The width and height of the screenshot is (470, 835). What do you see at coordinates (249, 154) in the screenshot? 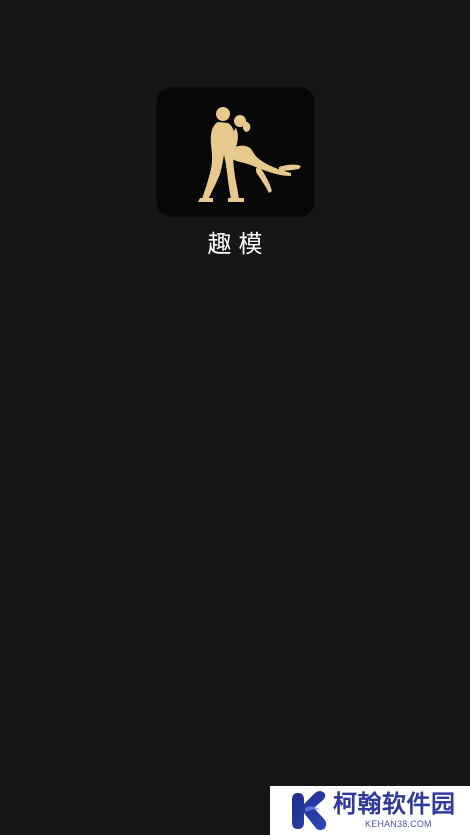
I see `dancing-couple-silhouette-icon` at bounding box center [249, 154].